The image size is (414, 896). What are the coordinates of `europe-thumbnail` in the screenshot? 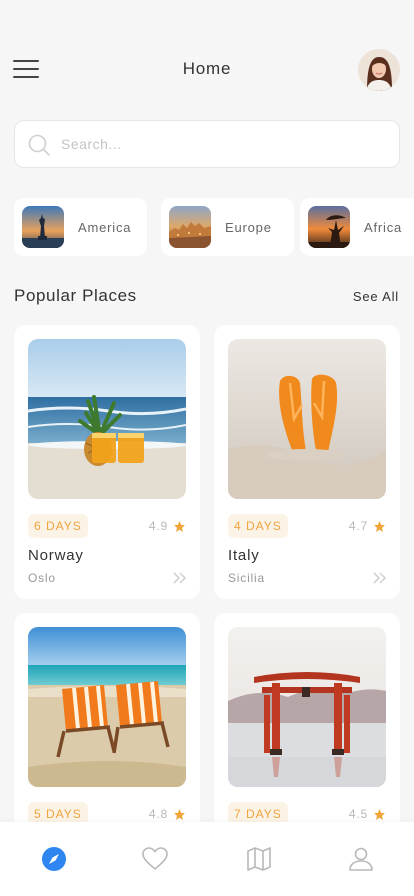 It's located at (190, 227).